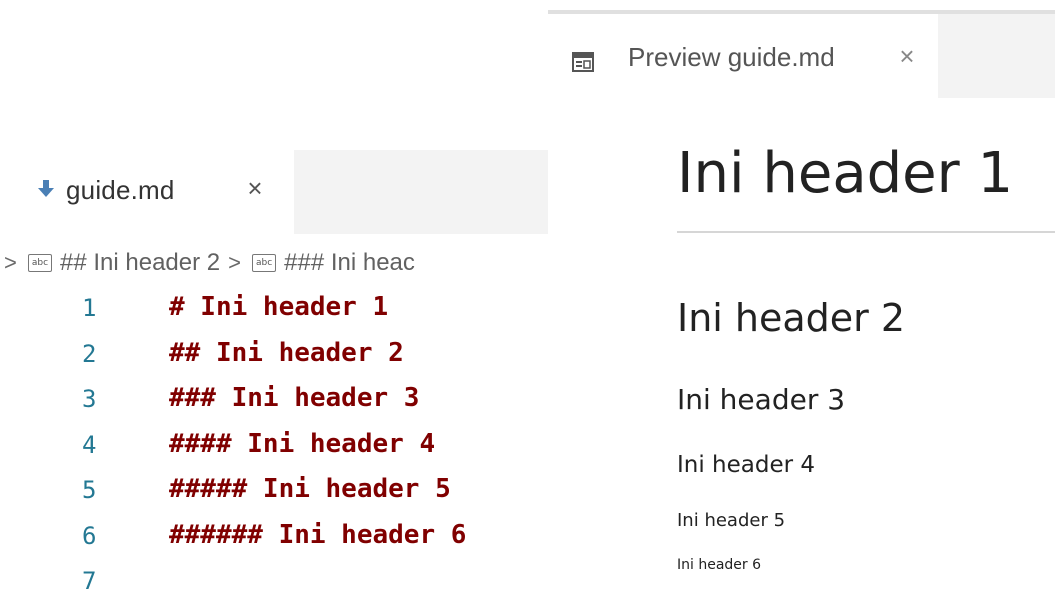  I want to click on line-number: 3, so click(89, 399).